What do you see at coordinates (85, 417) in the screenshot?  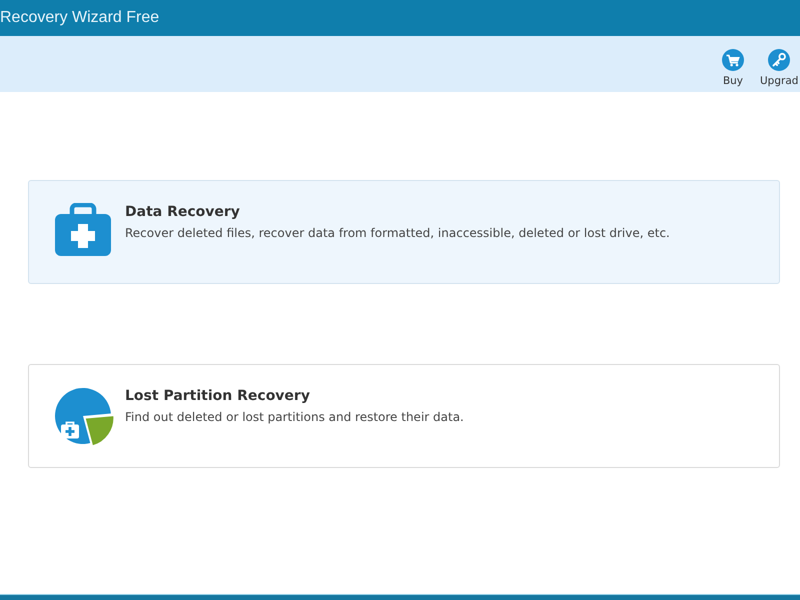 I see `pie-chart-icon` at bounding box center [85, 417].